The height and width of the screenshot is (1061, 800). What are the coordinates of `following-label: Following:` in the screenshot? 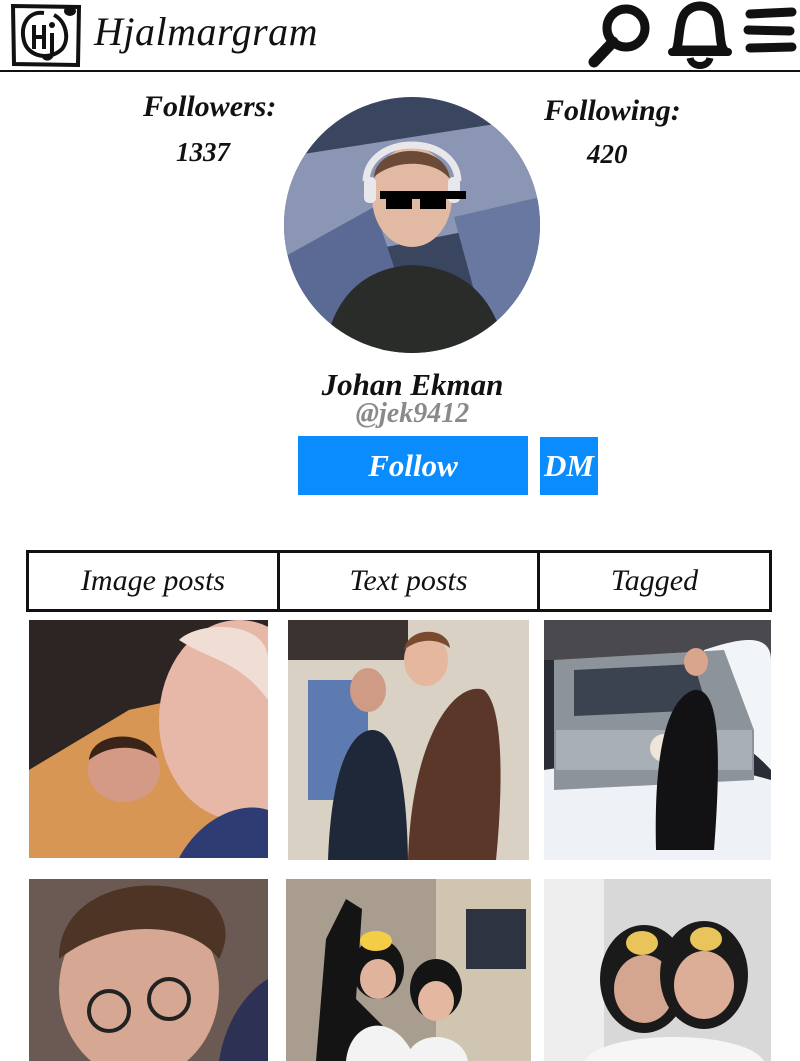 It's located at (612, 110).